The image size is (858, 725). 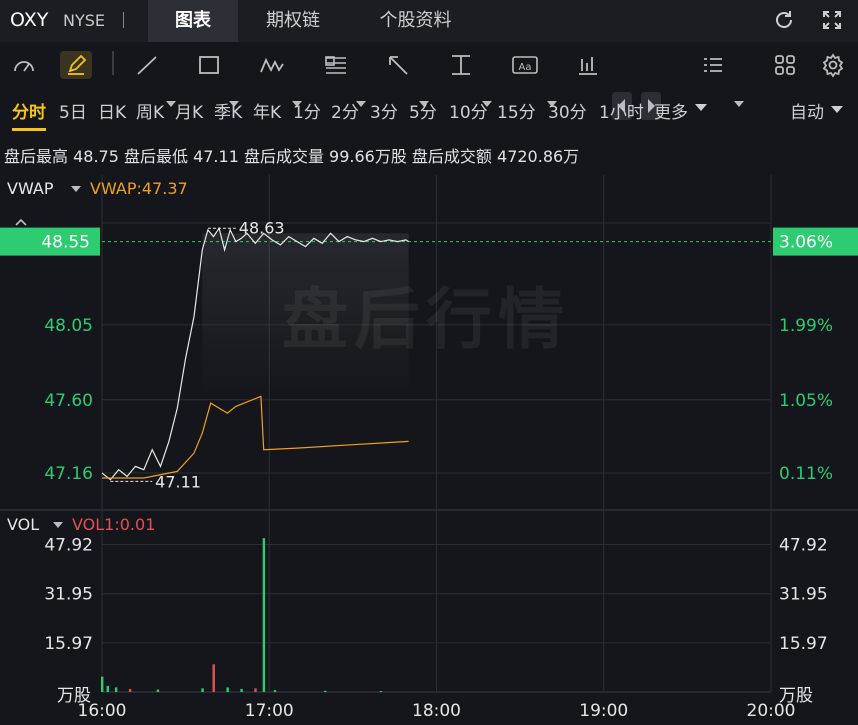 What do you see at coordinates (771, 711) in the screenshot?
I see `time-tick-label: 20:00` at bounding box center [771, 711].